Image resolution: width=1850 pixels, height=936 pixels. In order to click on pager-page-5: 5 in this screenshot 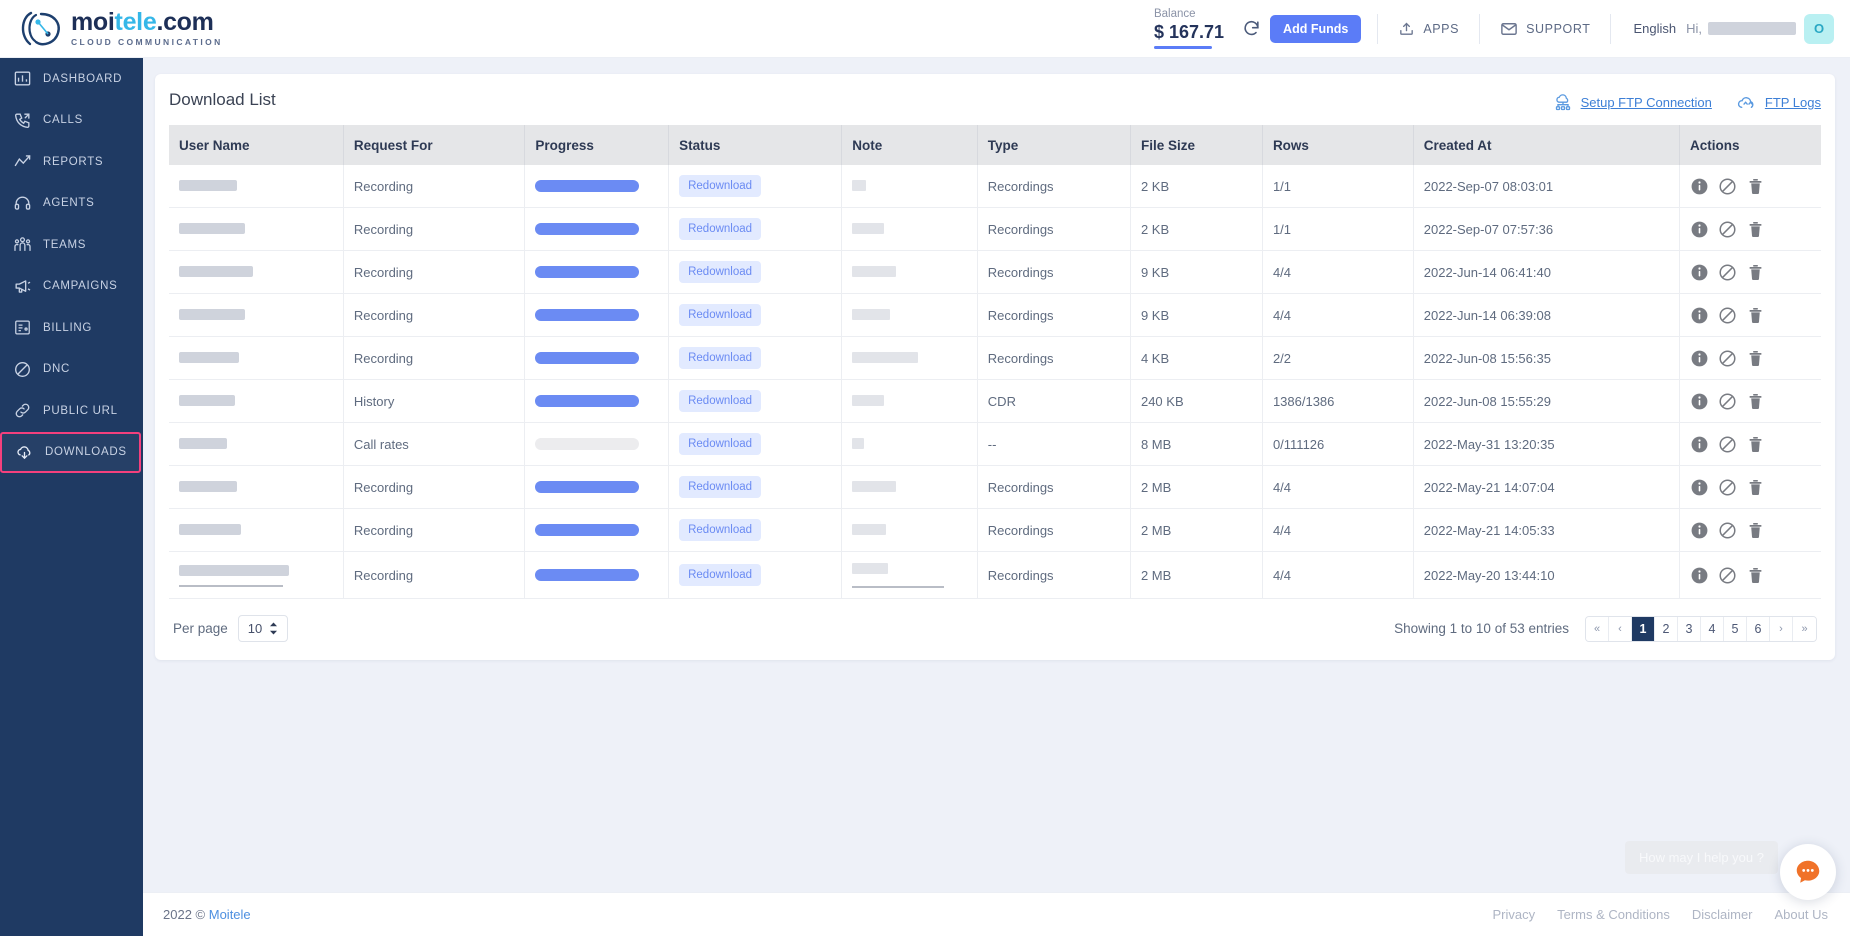, I will do `click(1735, 628)`.